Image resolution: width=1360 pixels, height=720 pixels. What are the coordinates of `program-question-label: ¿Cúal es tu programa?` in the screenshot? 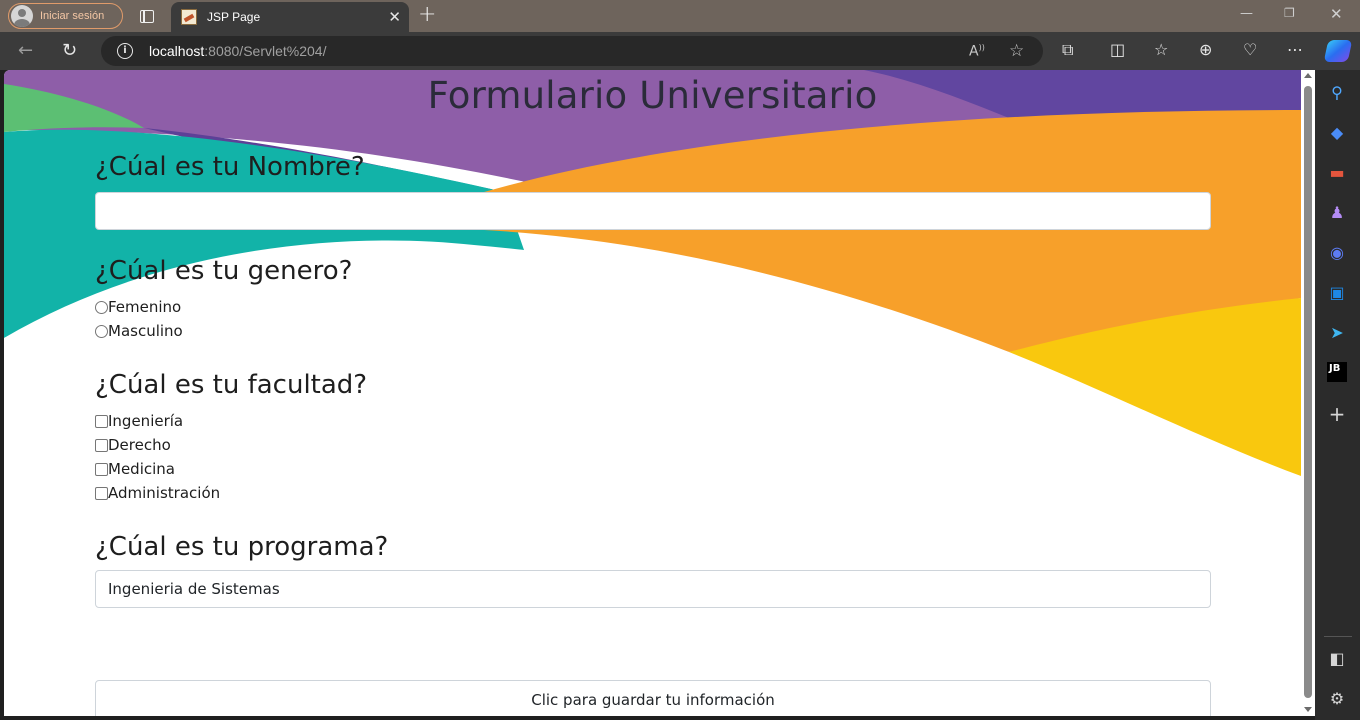 It's located at (242, 547).